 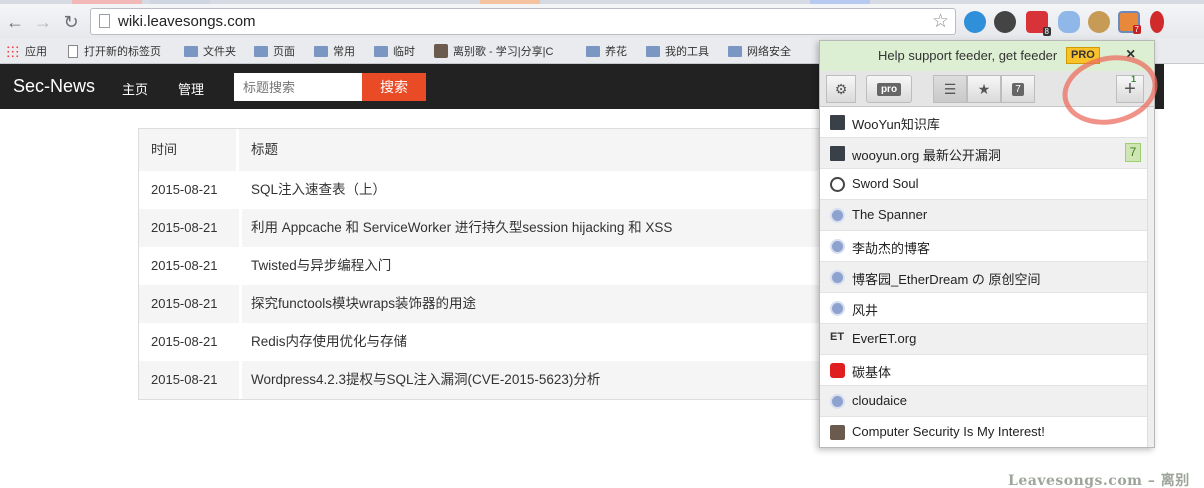 What do you see at coordinates (334, 51) in the screenshot?
I see `bookmark-folder: 常用` at bounding box center [334, 51].